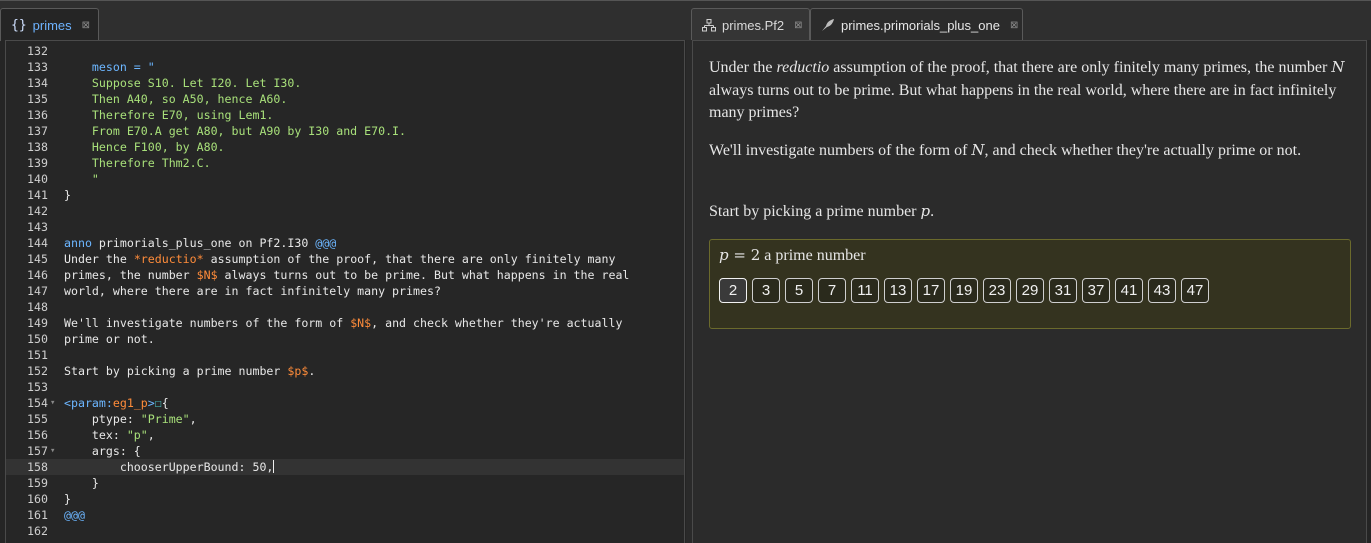 The height and width of the screenshot is (543, 1371). I want to click on prime-choice-button: 31, so click(1063, 290).